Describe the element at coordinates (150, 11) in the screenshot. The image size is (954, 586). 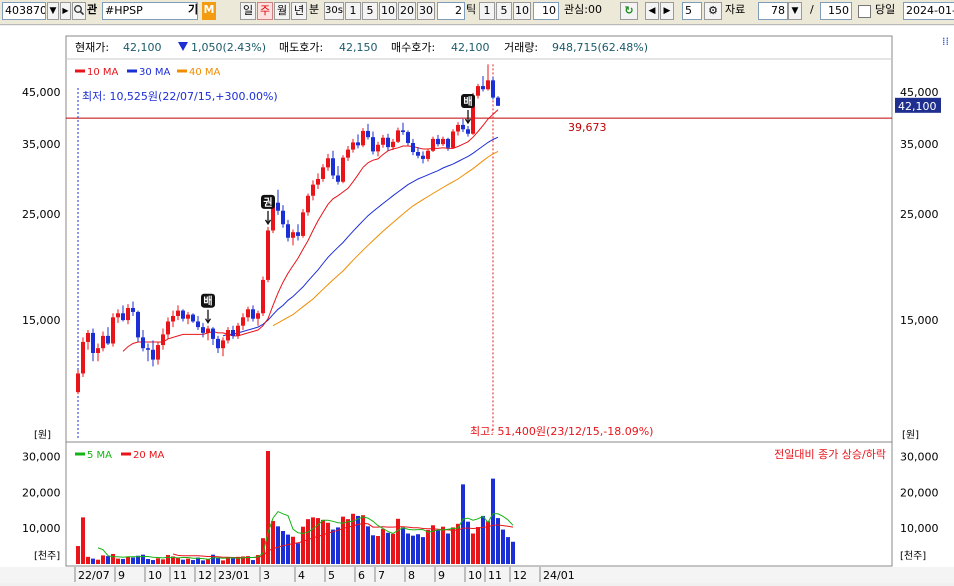
I see `stock-name-field: #HPSP` at that location.